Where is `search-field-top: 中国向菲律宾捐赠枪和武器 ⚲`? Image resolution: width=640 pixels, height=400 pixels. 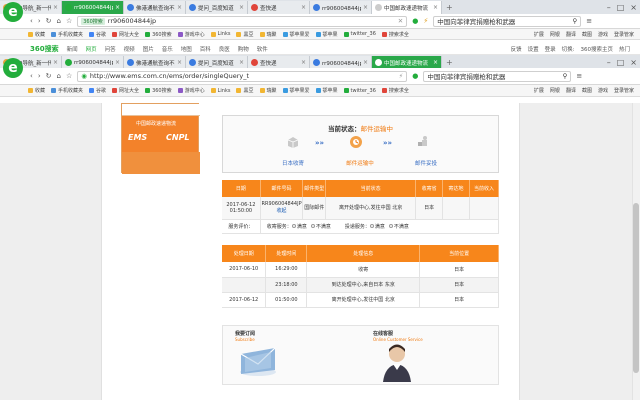
search-field-top: 中国向菲律宾捐赠枪和武器 ⚲ is located at coordinates (507, 21).